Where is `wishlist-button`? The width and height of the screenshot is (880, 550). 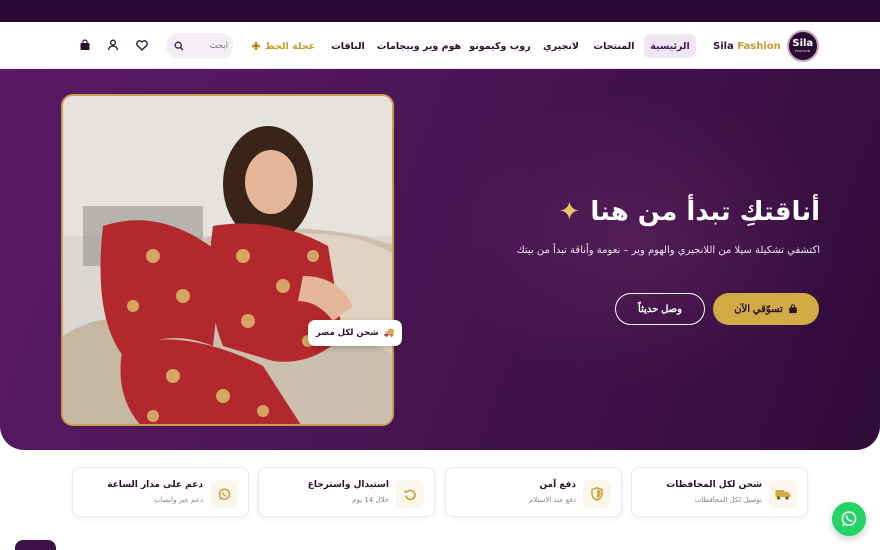
wishlist-button is located at coordinates (142, 45).